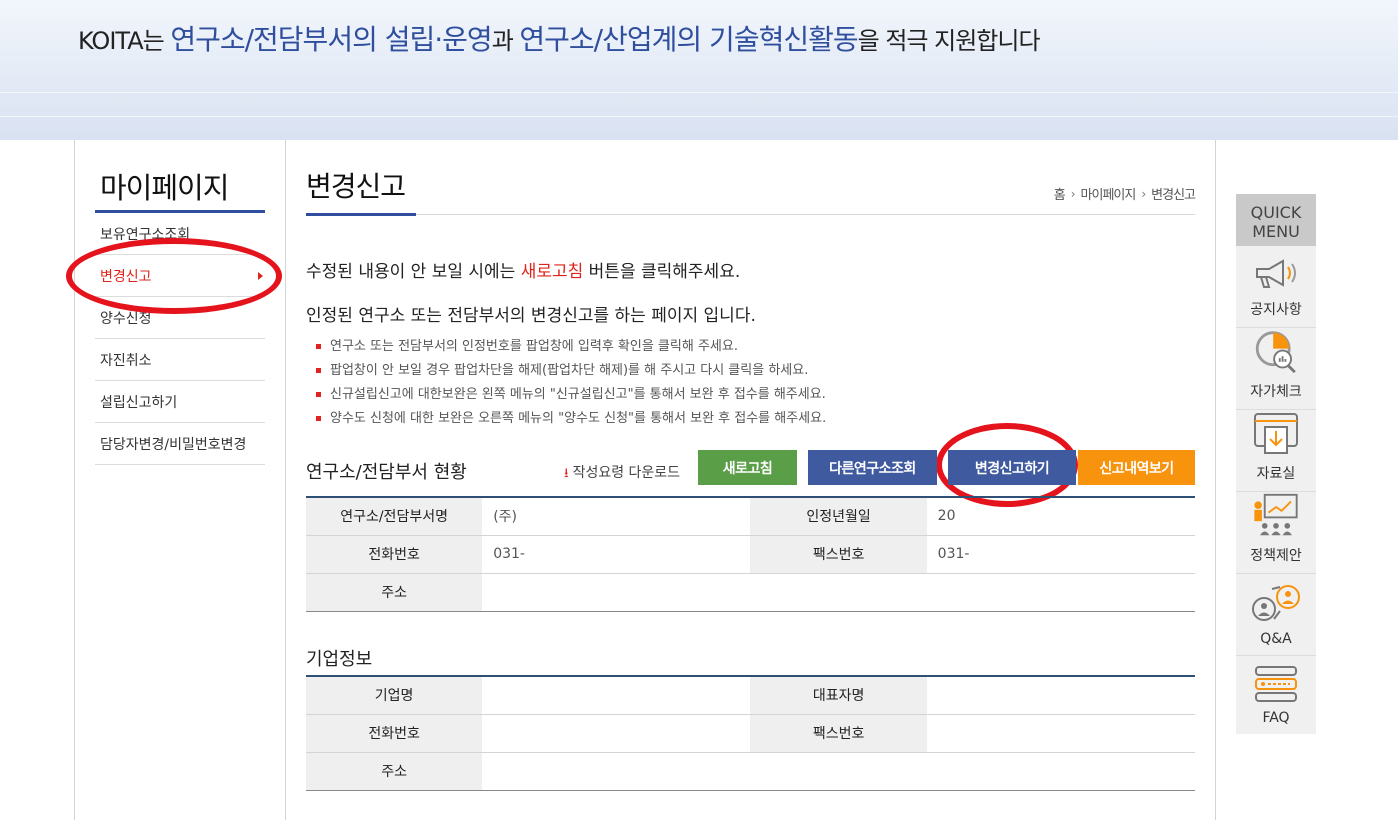 This screenshot has height=820, width=1398. Describe the element at coordinates (747, 467) in the screenshot. I see `refresh-button: 새로고침` at that location.